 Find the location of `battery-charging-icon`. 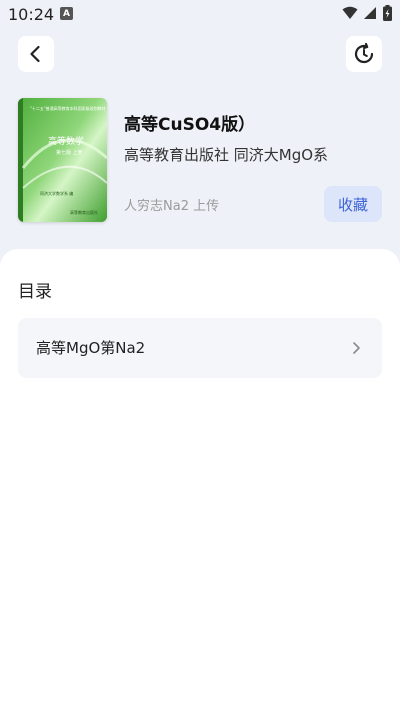

battery-charging-icon is located at coordinates (387, 13).